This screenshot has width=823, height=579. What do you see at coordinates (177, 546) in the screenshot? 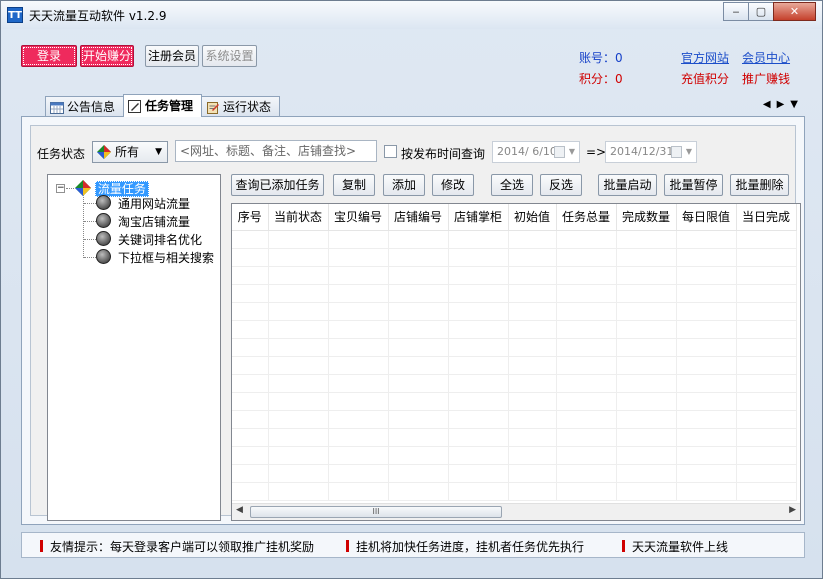
I see `status-tip-1: 友情提示：每天登录客户端可以领取推广挂机奖励` at bounding box center [177, 546].